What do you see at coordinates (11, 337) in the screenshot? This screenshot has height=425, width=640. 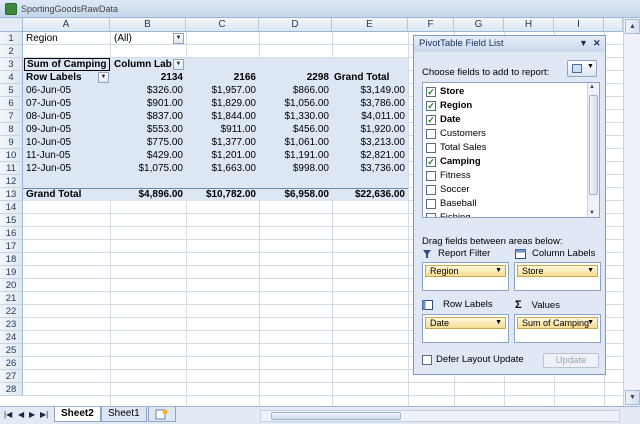 I see `row-header: 24` at bounding box center [11, 337].